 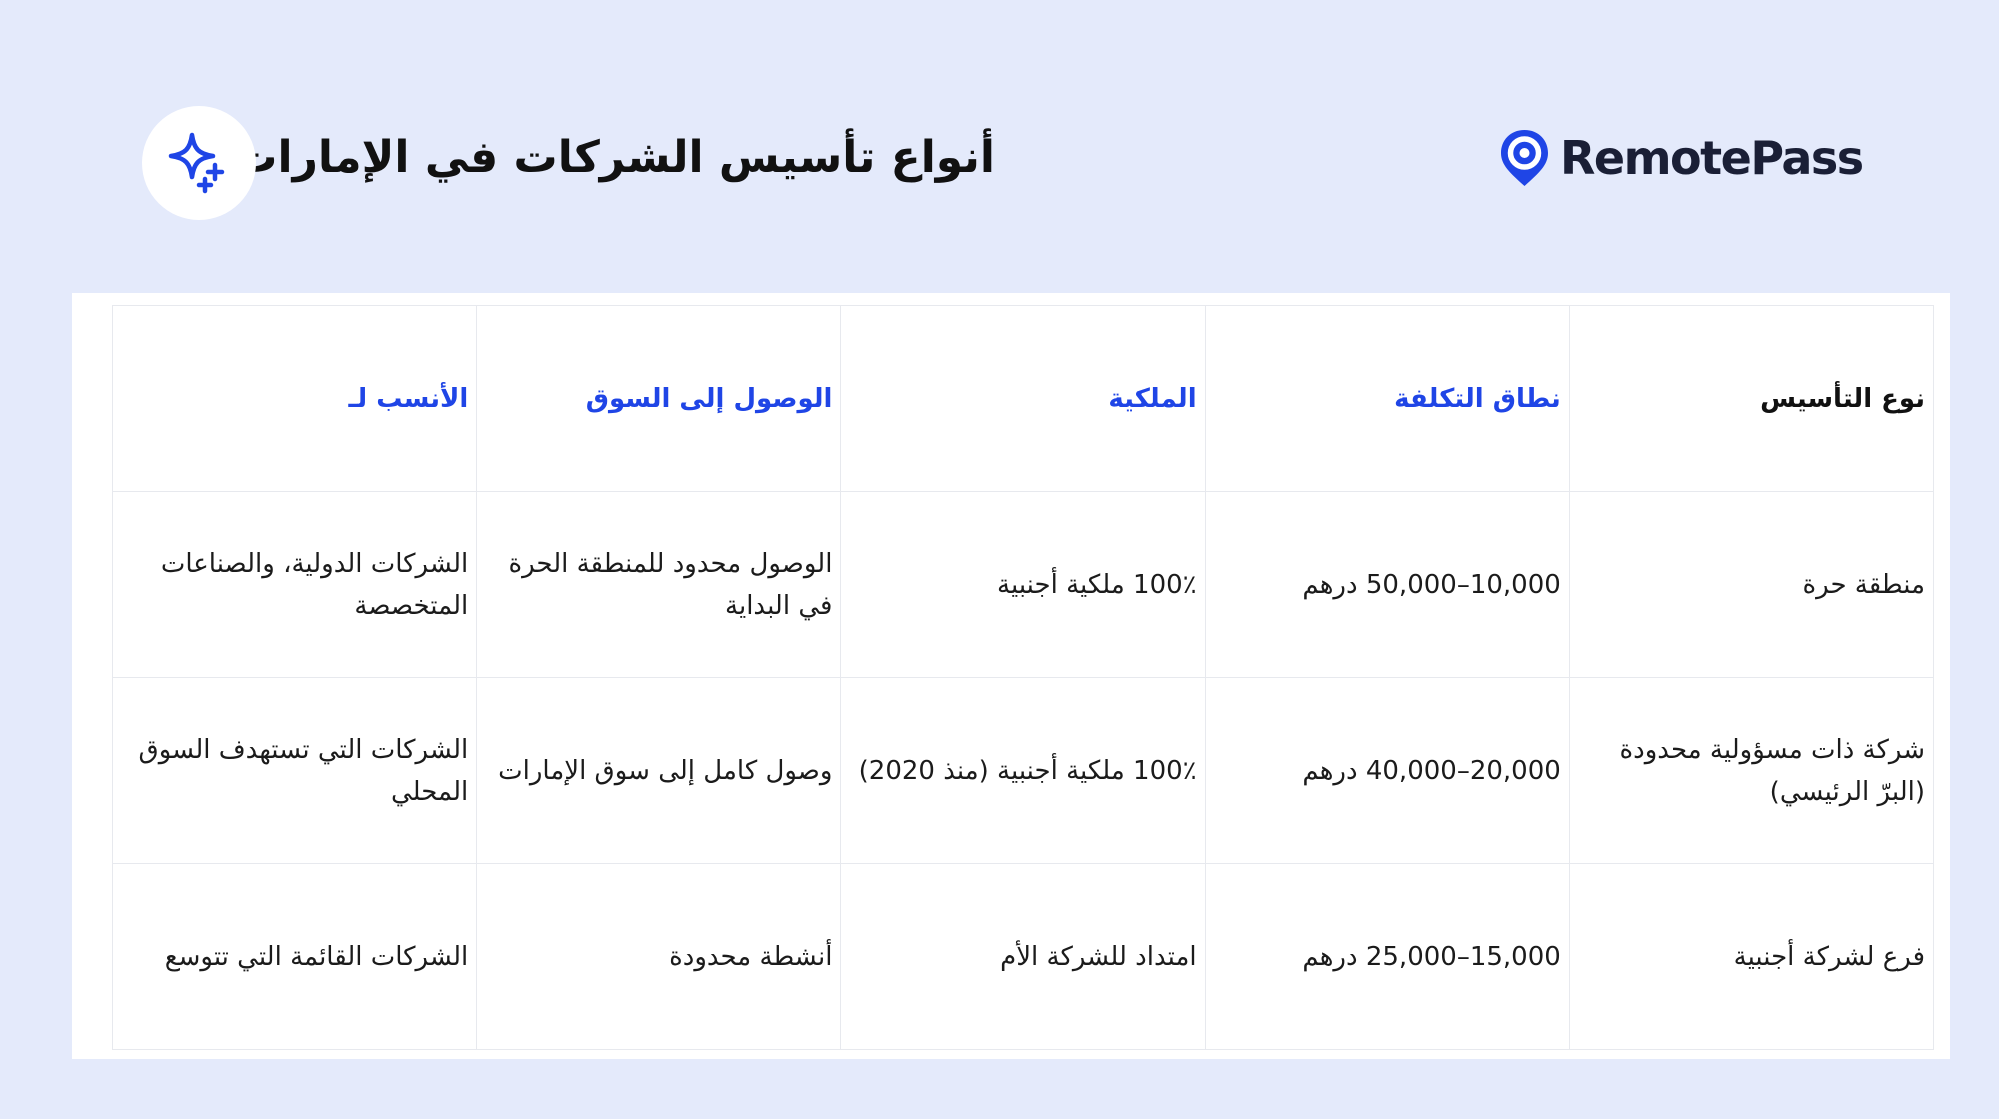 What do you see at coordinates (659, 584) in the screenshot?
I see `cell-market-access: الوصول محدود للمنطقة الحرة في البداية` at bounding box center [659, 584].